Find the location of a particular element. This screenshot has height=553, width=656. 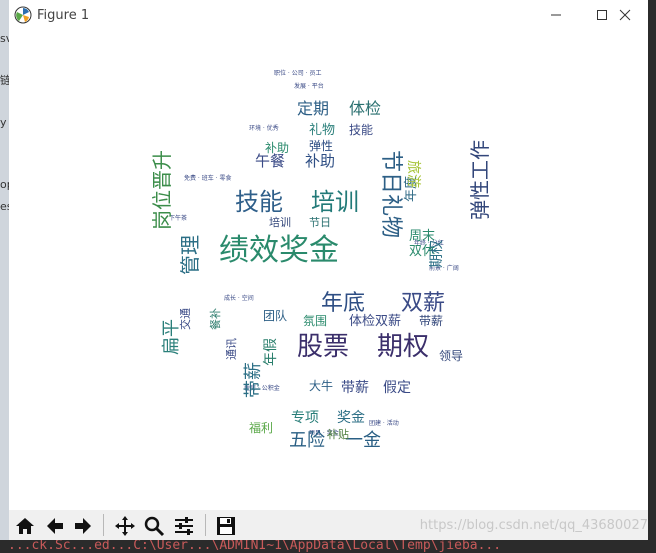

small-word: 成长 · 空间 is located at coordinates (239, 298).